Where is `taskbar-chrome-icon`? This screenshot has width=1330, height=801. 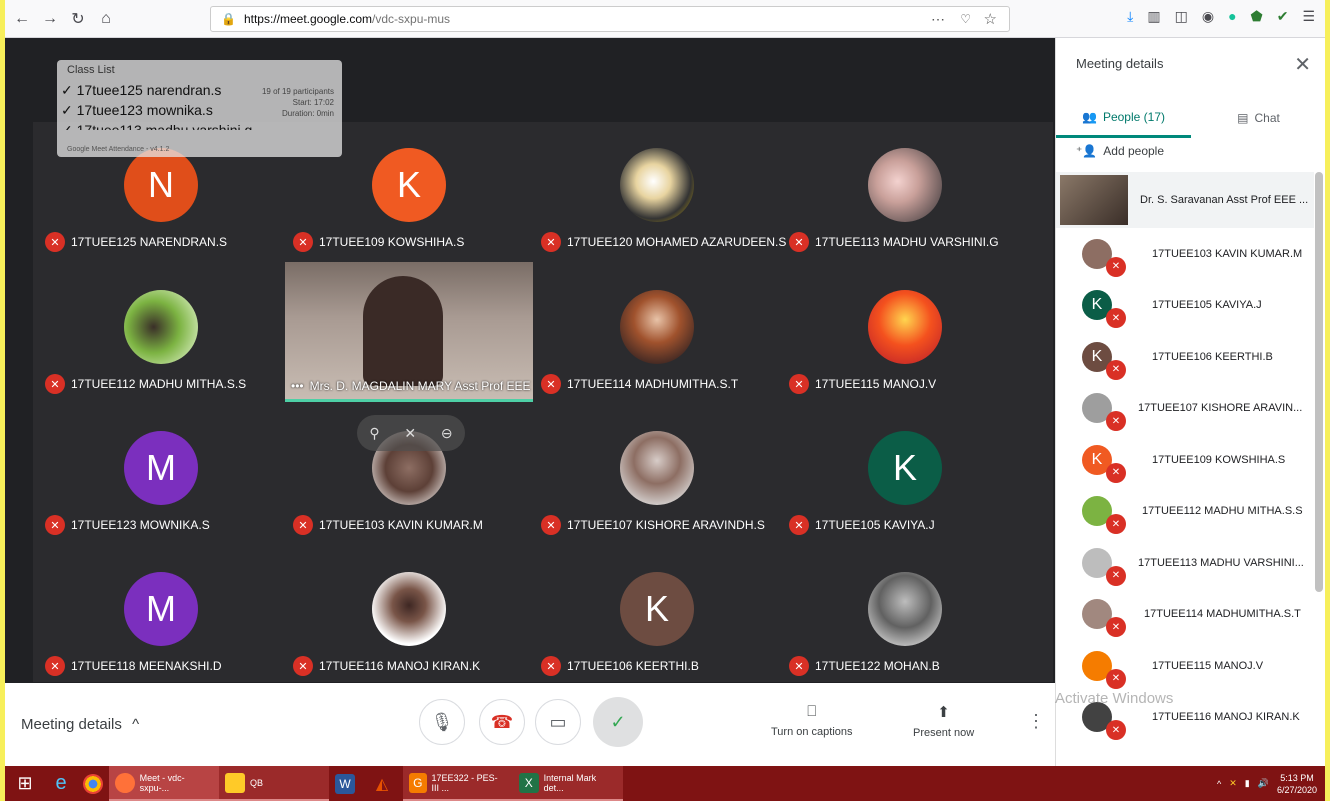 taskbar-chrome-icon is located at coordinates (93, 783).